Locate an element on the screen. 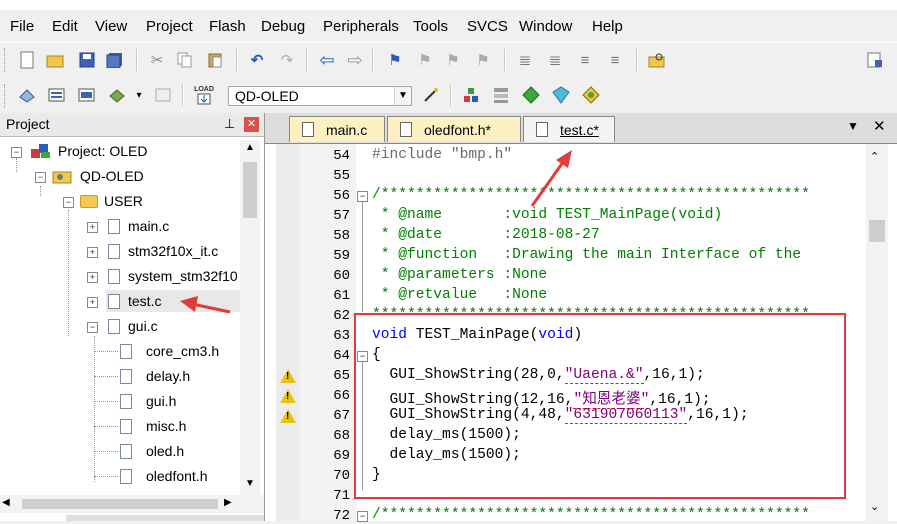  arrow-to-test-file is located at coordinates (205, 305).